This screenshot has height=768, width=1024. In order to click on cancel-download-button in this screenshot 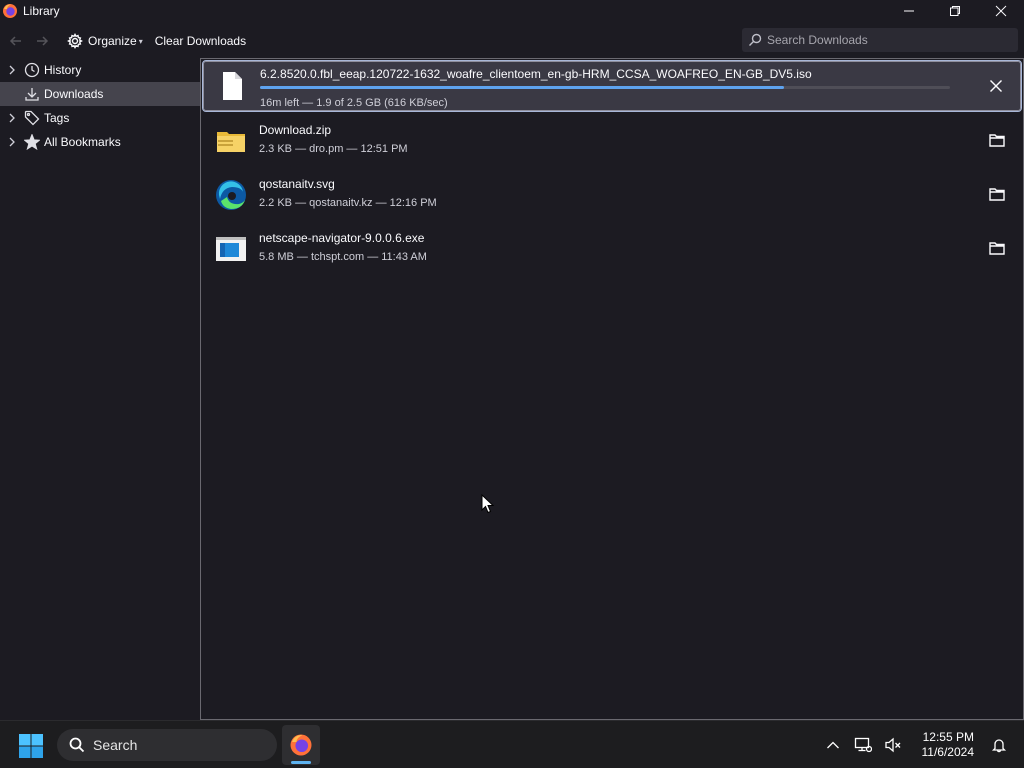, I will do `click(996, 86)`.